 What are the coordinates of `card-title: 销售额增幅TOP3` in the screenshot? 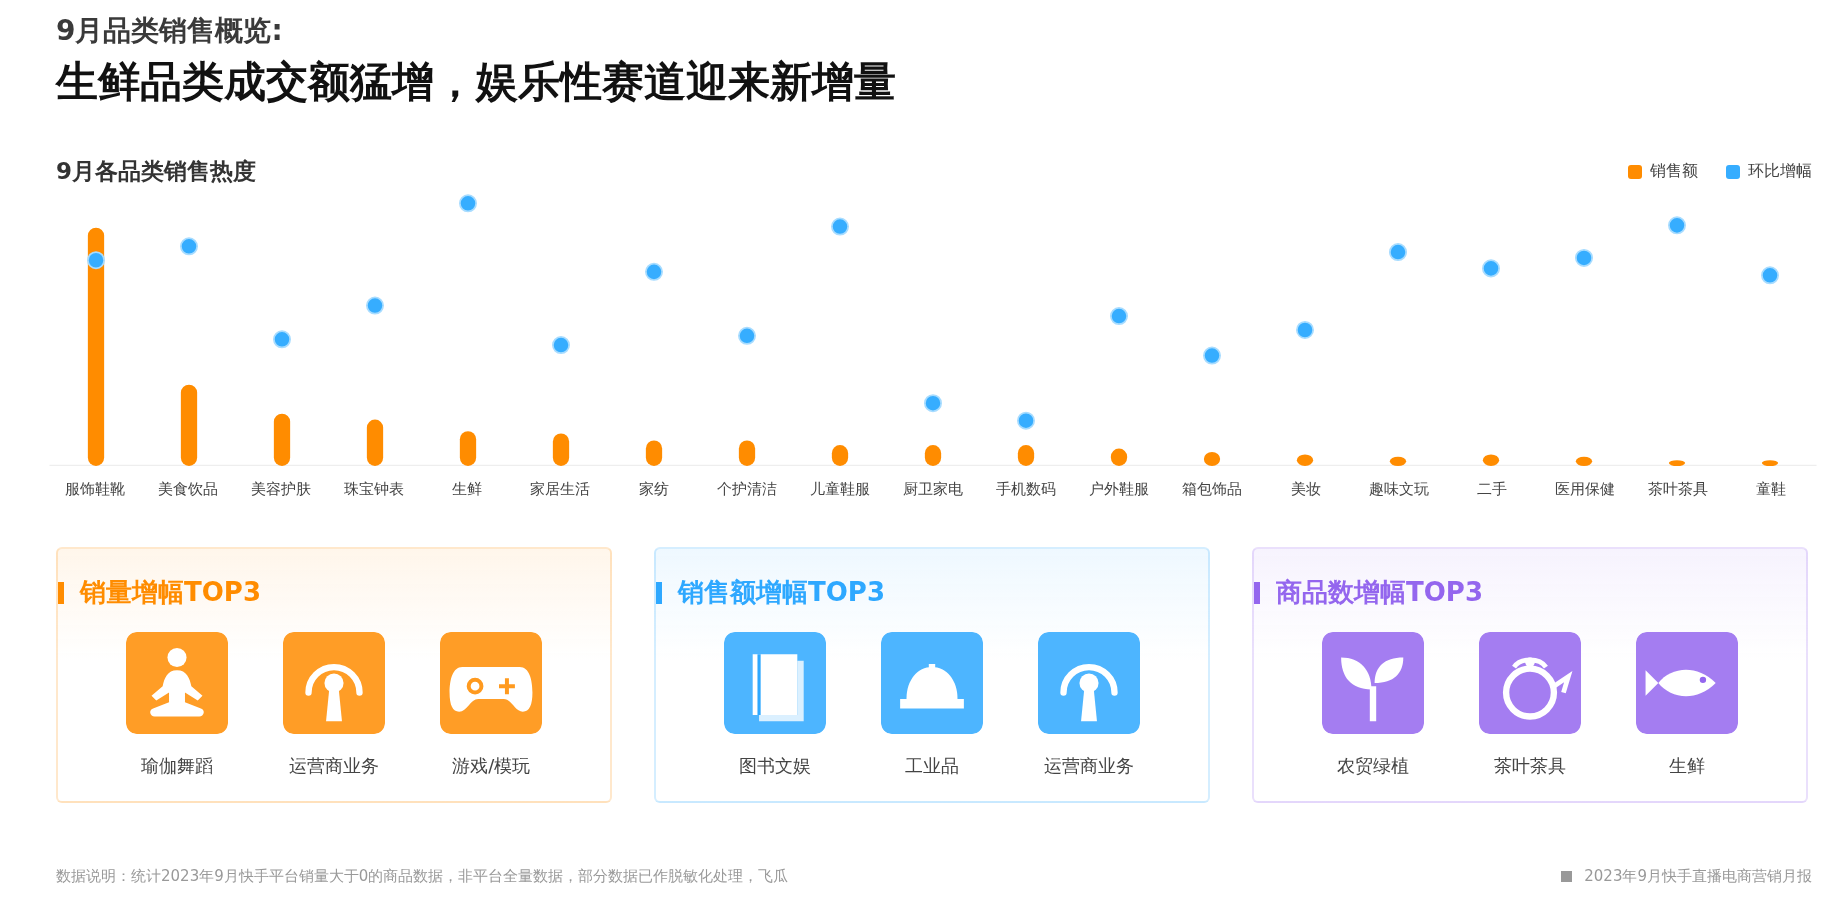 It's located at (781, 592).